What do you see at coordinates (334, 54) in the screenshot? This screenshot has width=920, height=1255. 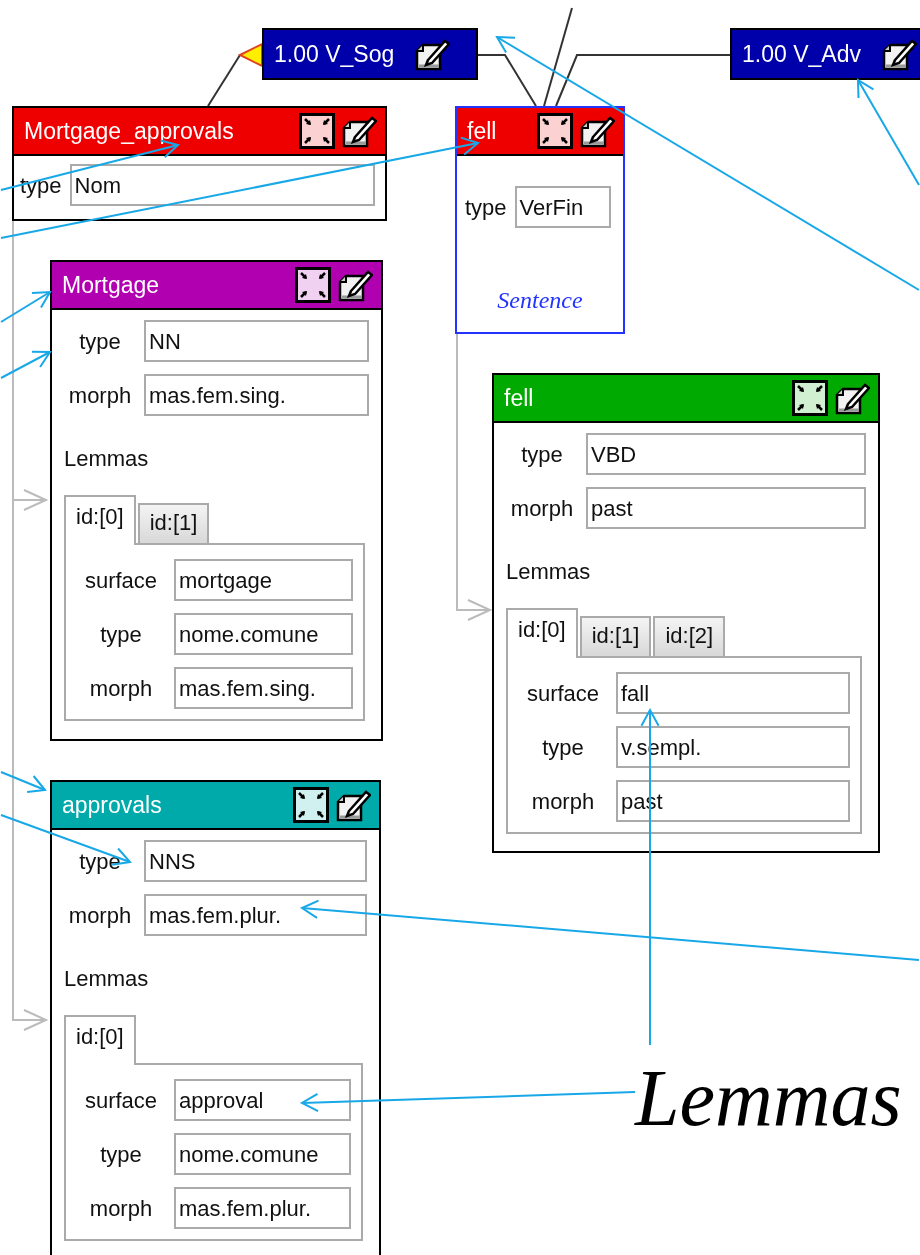 I see `relation-label: 1.00 V_Sog` at bounding box center [334, 54].